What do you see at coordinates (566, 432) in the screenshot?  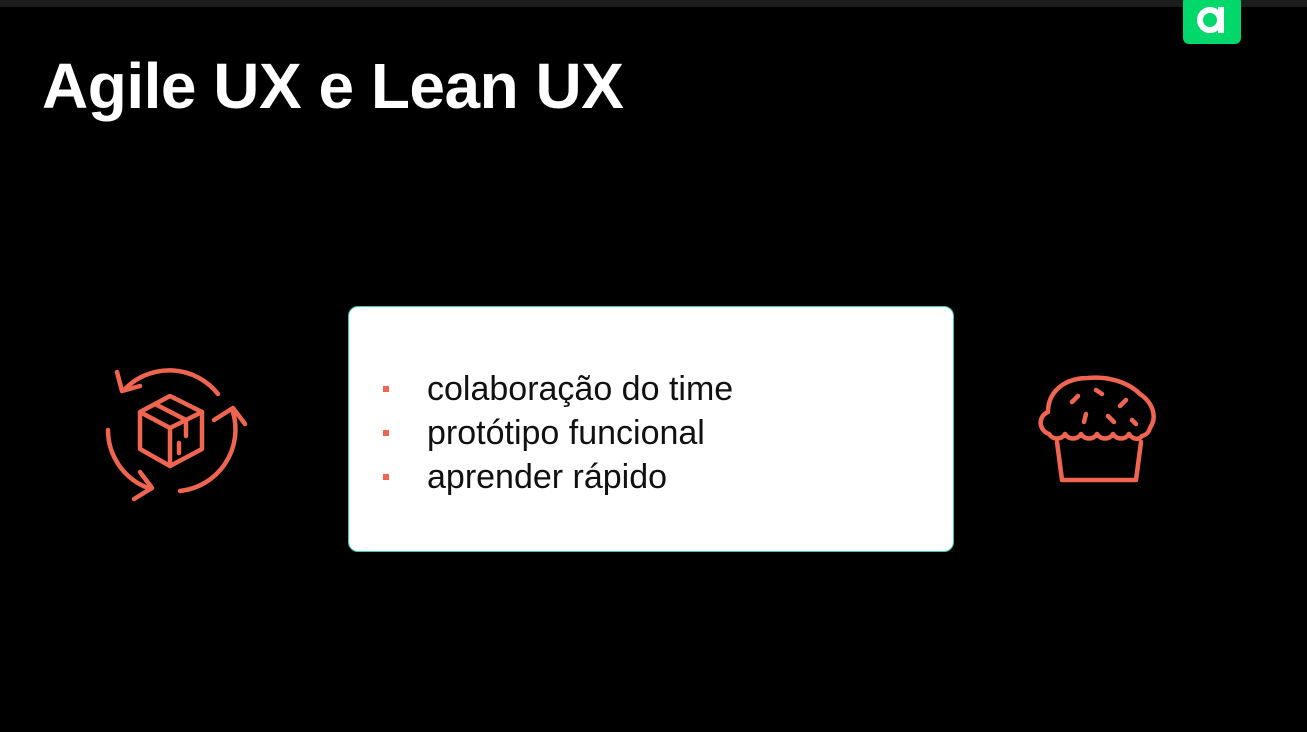 I see `bullet-text: protótipo funcional` at bounding box center [566, 432].